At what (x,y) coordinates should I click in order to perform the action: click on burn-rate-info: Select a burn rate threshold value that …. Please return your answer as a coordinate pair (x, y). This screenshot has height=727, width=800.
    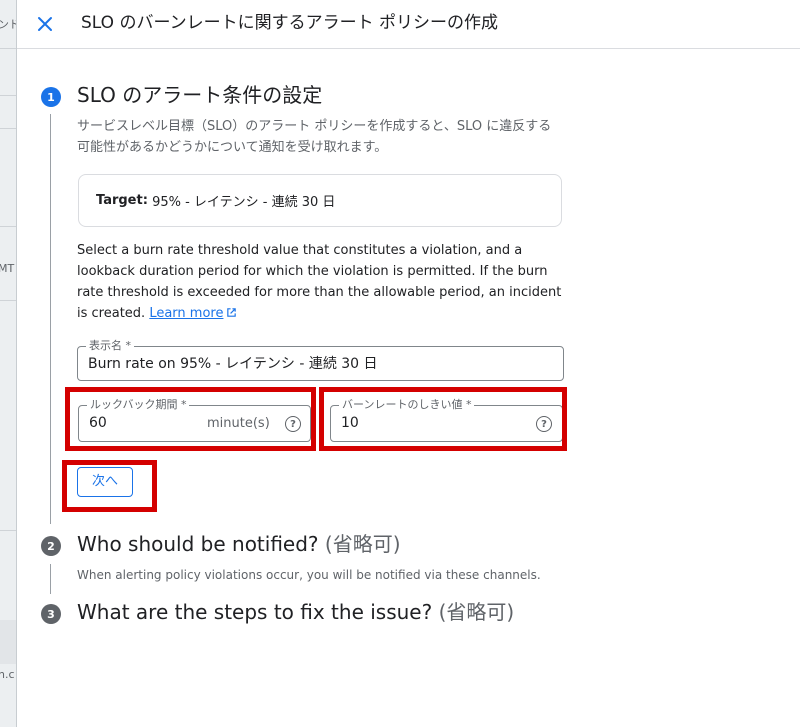
    Looking at the image, I should click on (322, 282).